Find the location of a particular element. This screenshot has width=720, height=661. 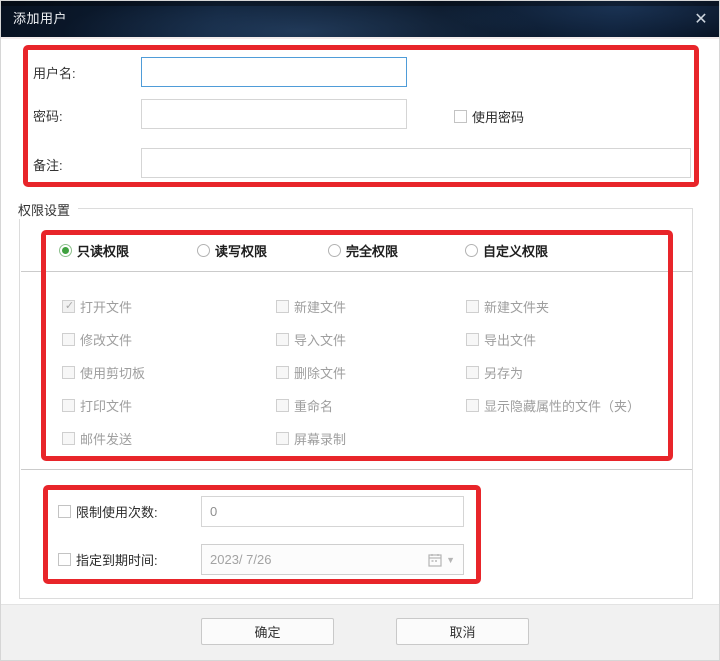

expire-date-option: 指定到期时间: is located at coordinates (108, 559).